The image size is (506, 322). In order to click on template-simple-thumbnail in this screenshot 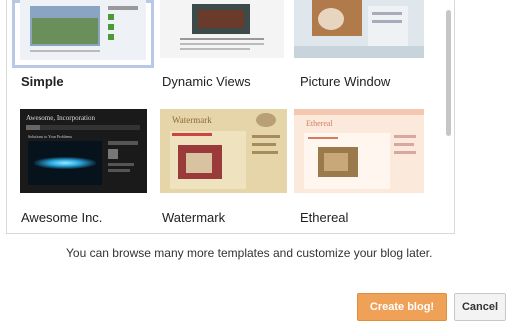, I will do `click(83, 30)`.